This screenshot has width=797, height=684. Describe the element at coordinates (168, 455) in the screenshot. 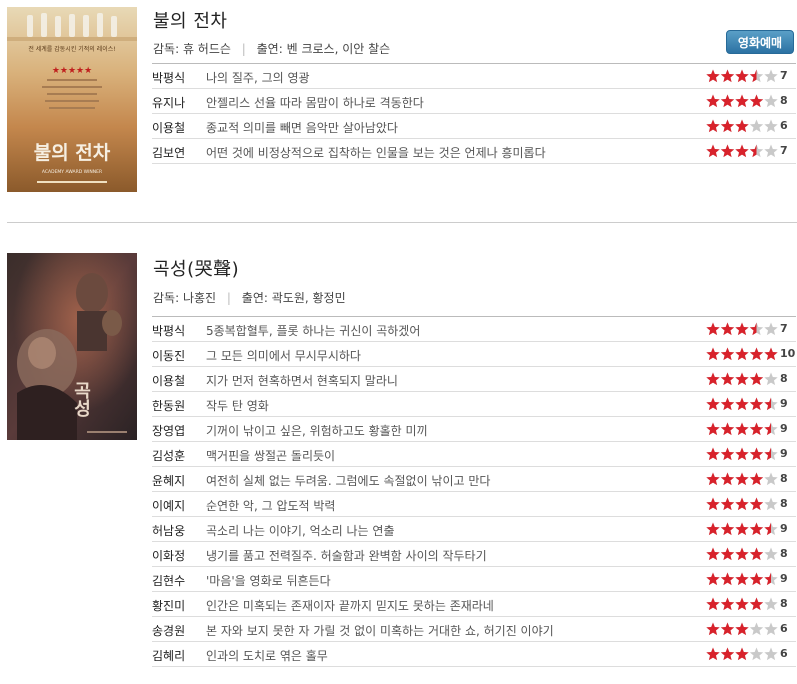

I see `critic-name: 김성훈` at that location.